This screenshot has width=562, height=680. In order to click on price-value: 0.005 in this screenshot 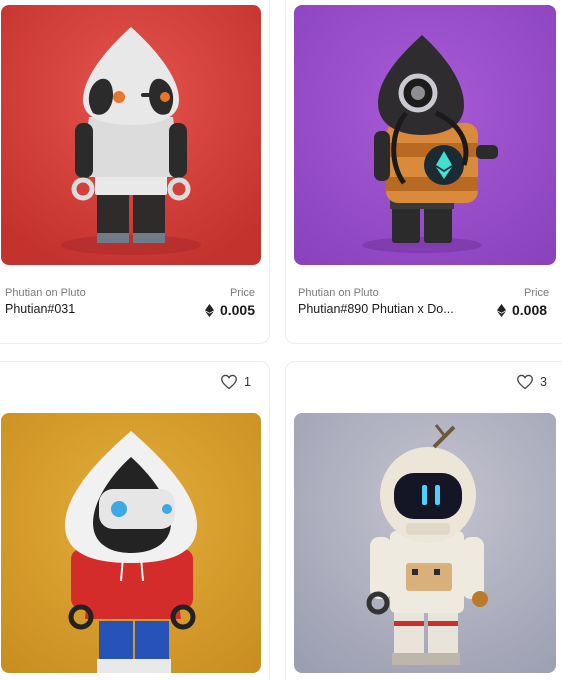, I will do `click(229, 310)`.